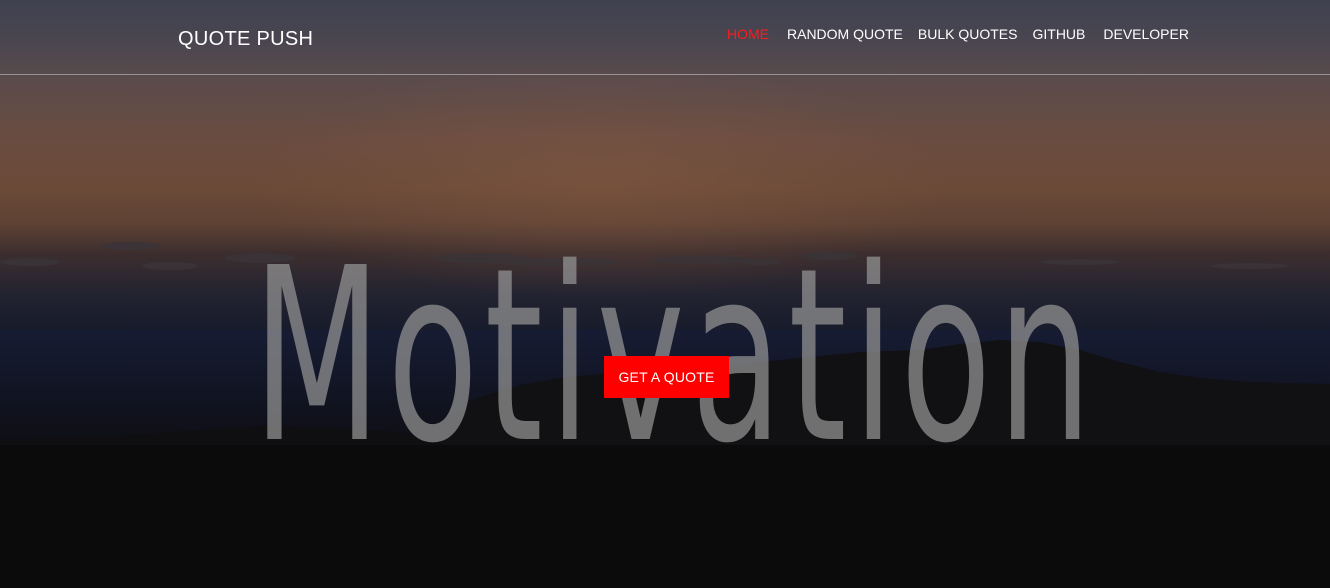 The image size is (1330, 588). I want to click on nav-item-developer: DEVELOPER, so click(1146, 34).